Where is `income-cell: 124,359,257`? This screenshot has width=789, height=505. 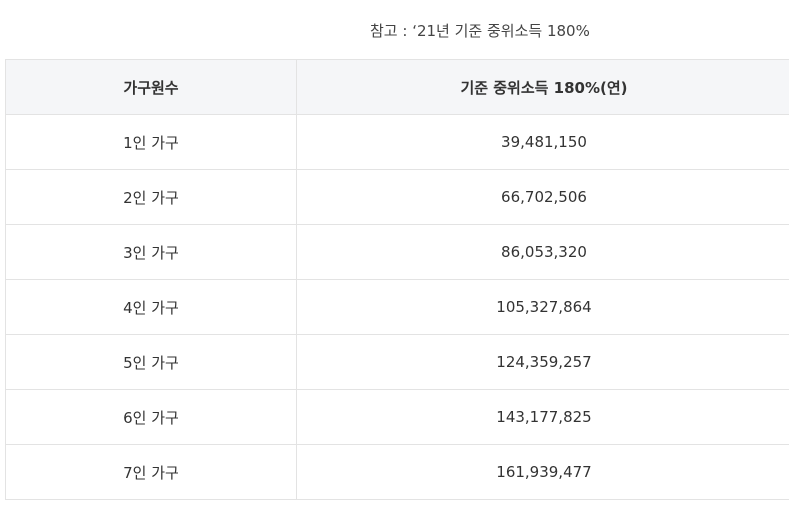 income-cell: 124,359,257 is located at coordinates (542, 362).